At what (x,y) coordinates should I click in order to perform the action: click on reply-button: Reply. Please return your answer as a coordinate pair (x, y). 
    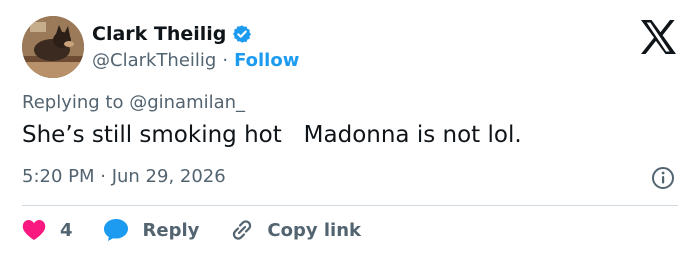
    Looking at the image, I should click on (151, 230).